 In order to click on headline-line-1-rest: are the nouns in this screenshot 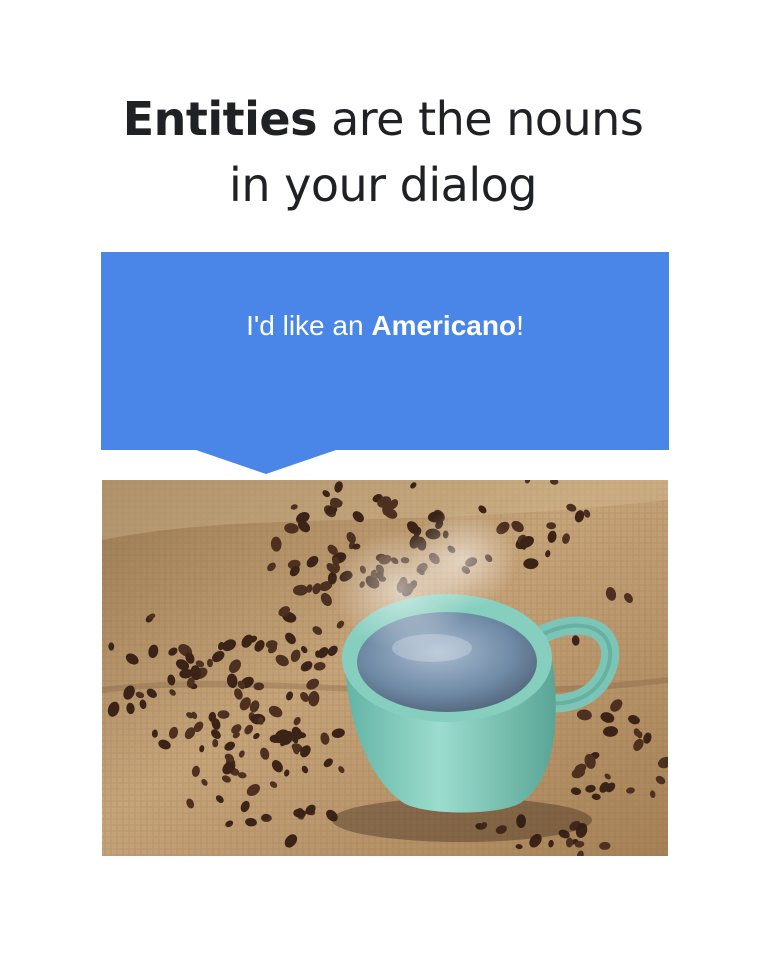, I will do `click(480, 119)`.